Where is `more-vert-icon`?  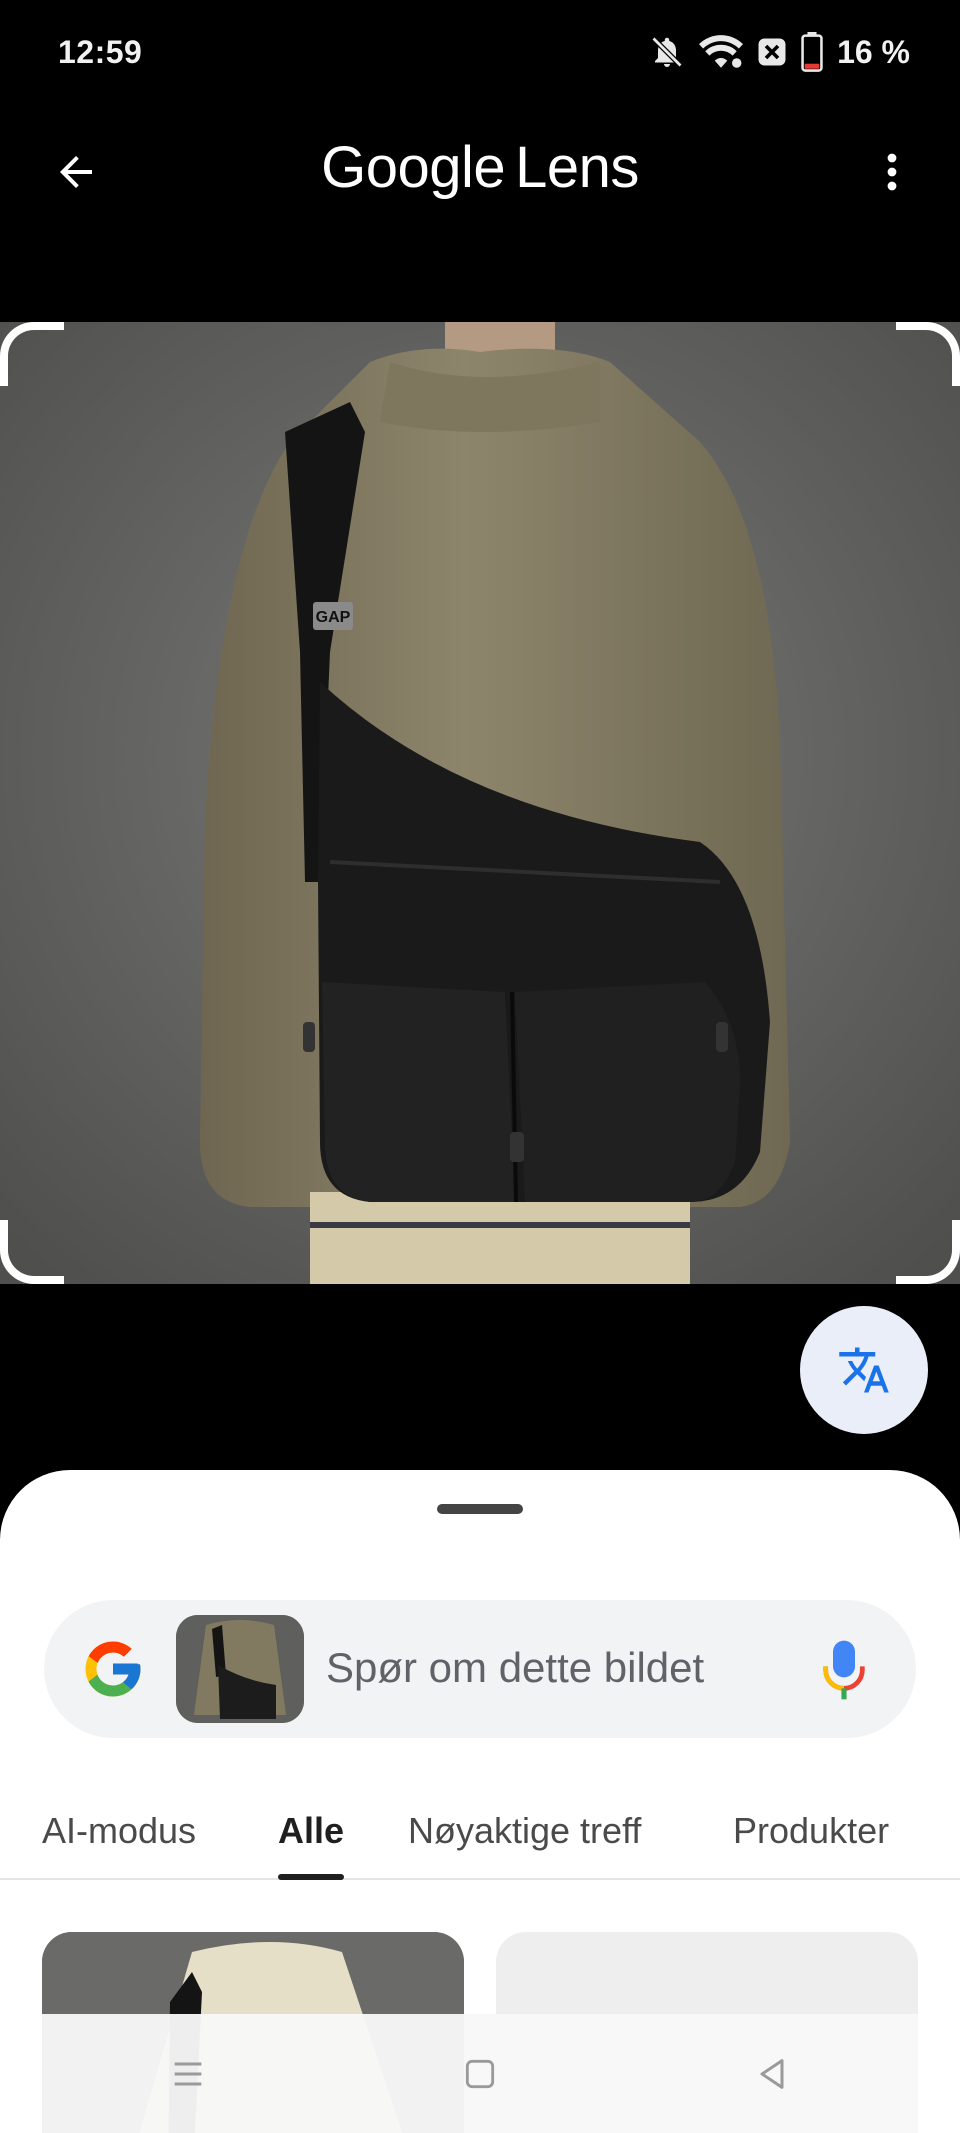 more-vert-icon is located at coordinates (892, 172).